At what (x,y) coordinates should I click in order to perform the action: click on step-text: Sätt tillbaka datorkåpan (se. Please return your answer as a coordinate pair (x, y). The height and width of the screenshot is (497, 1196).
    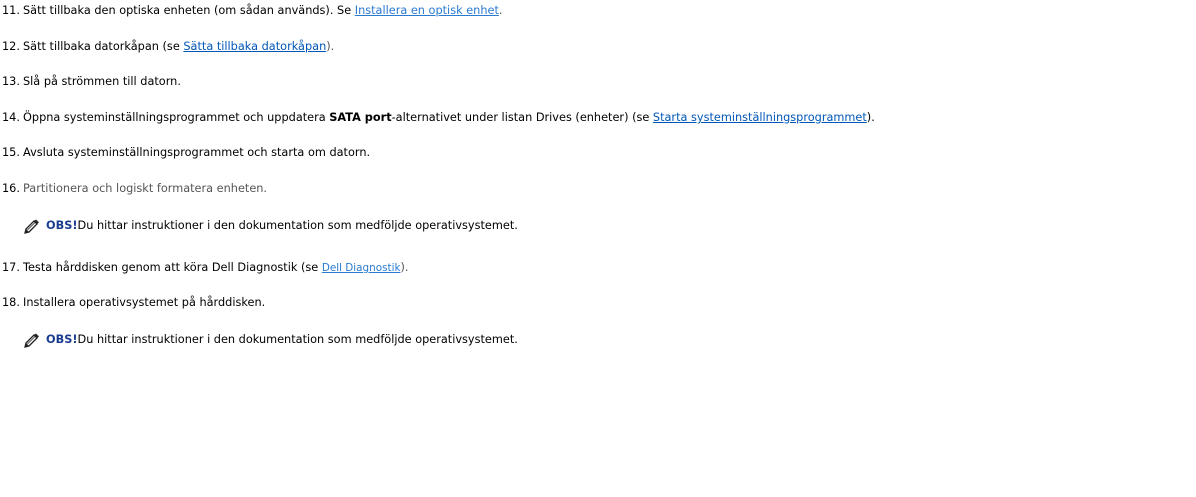
    Looking at the image, I should click on (103, 46).